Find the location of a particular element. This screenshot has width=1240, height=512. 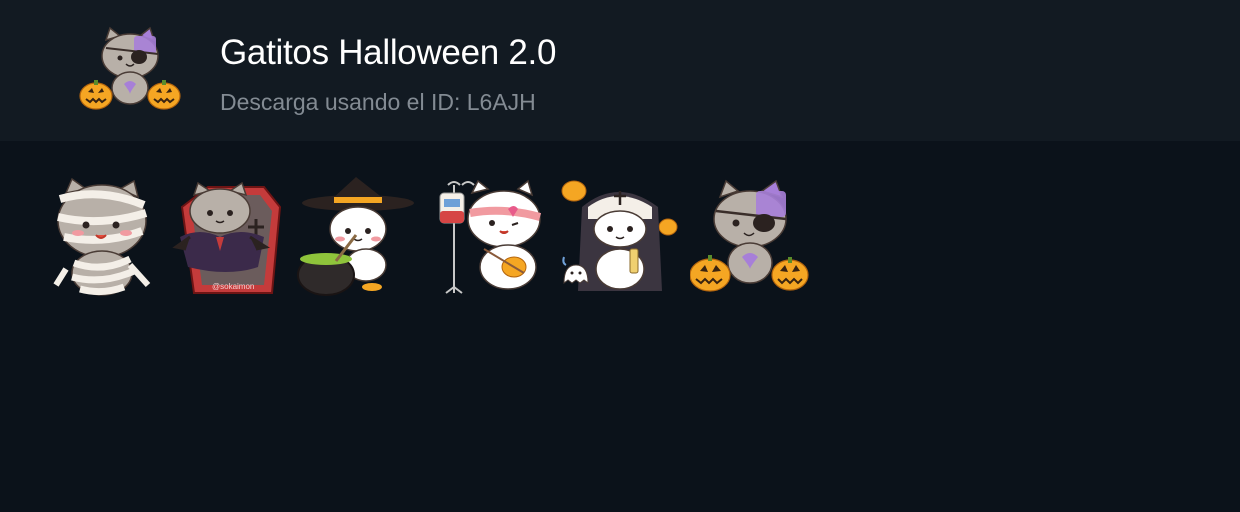

sticker-vampire-coffin-cat: @sokaimon is located at coordinates (228, 239).